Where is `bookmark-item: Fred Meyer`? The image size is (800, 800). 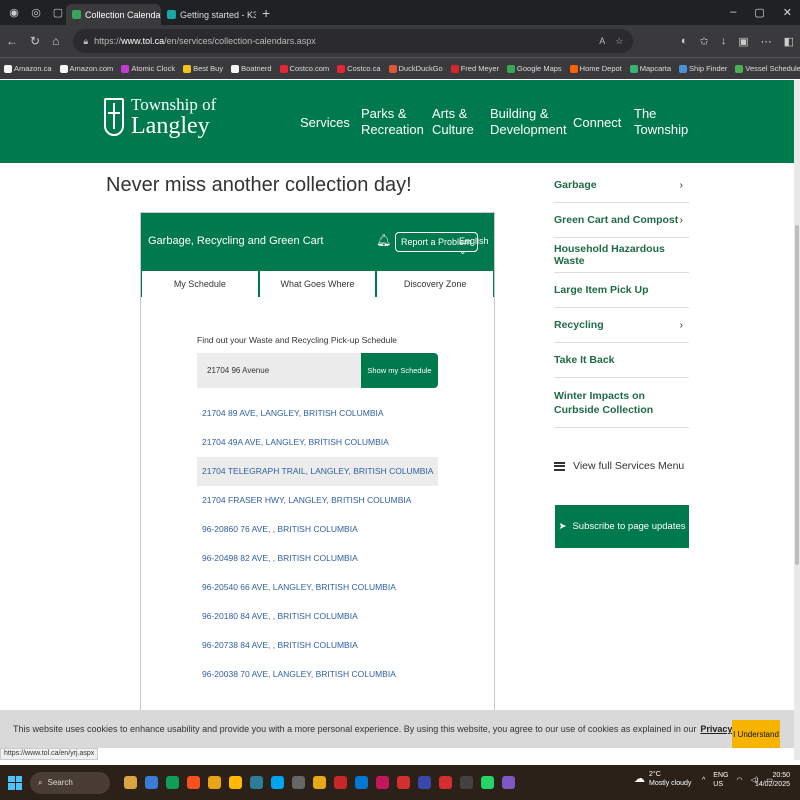 bookmark-item: Fred Meyer is located at coordinates (474, 68).